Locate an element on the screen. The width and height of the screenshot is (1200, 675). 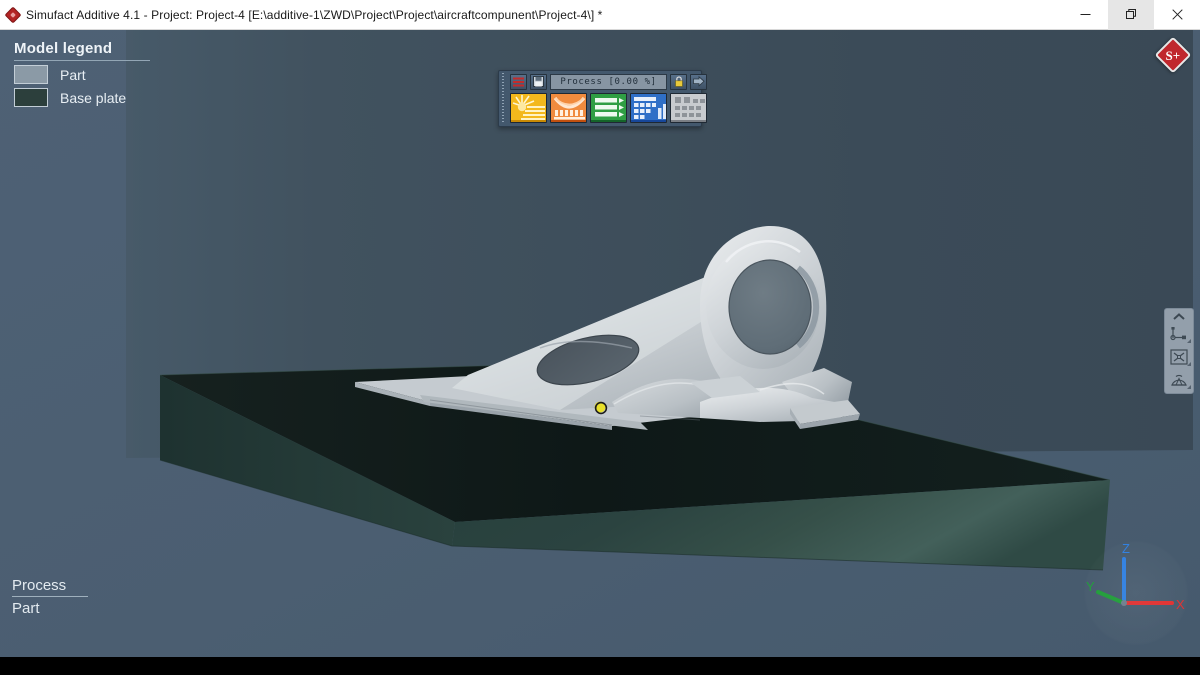
legend-swatch-part is located at coordinates (31, 74).